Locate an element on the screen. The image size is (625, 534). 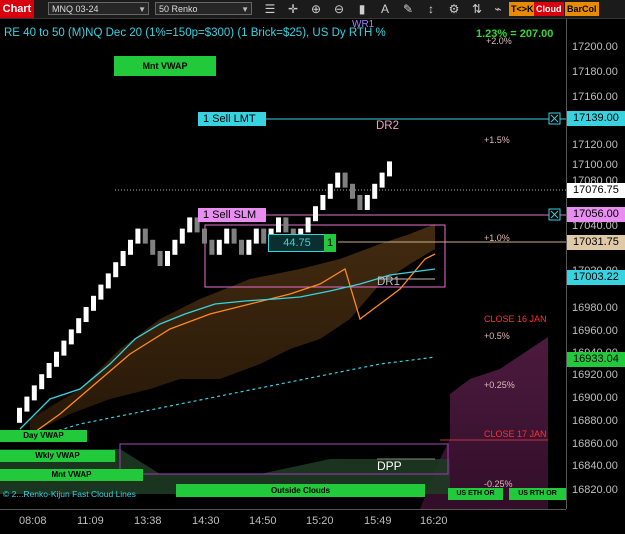
price-label: 16980.00 is located at coordinates (595, 308).